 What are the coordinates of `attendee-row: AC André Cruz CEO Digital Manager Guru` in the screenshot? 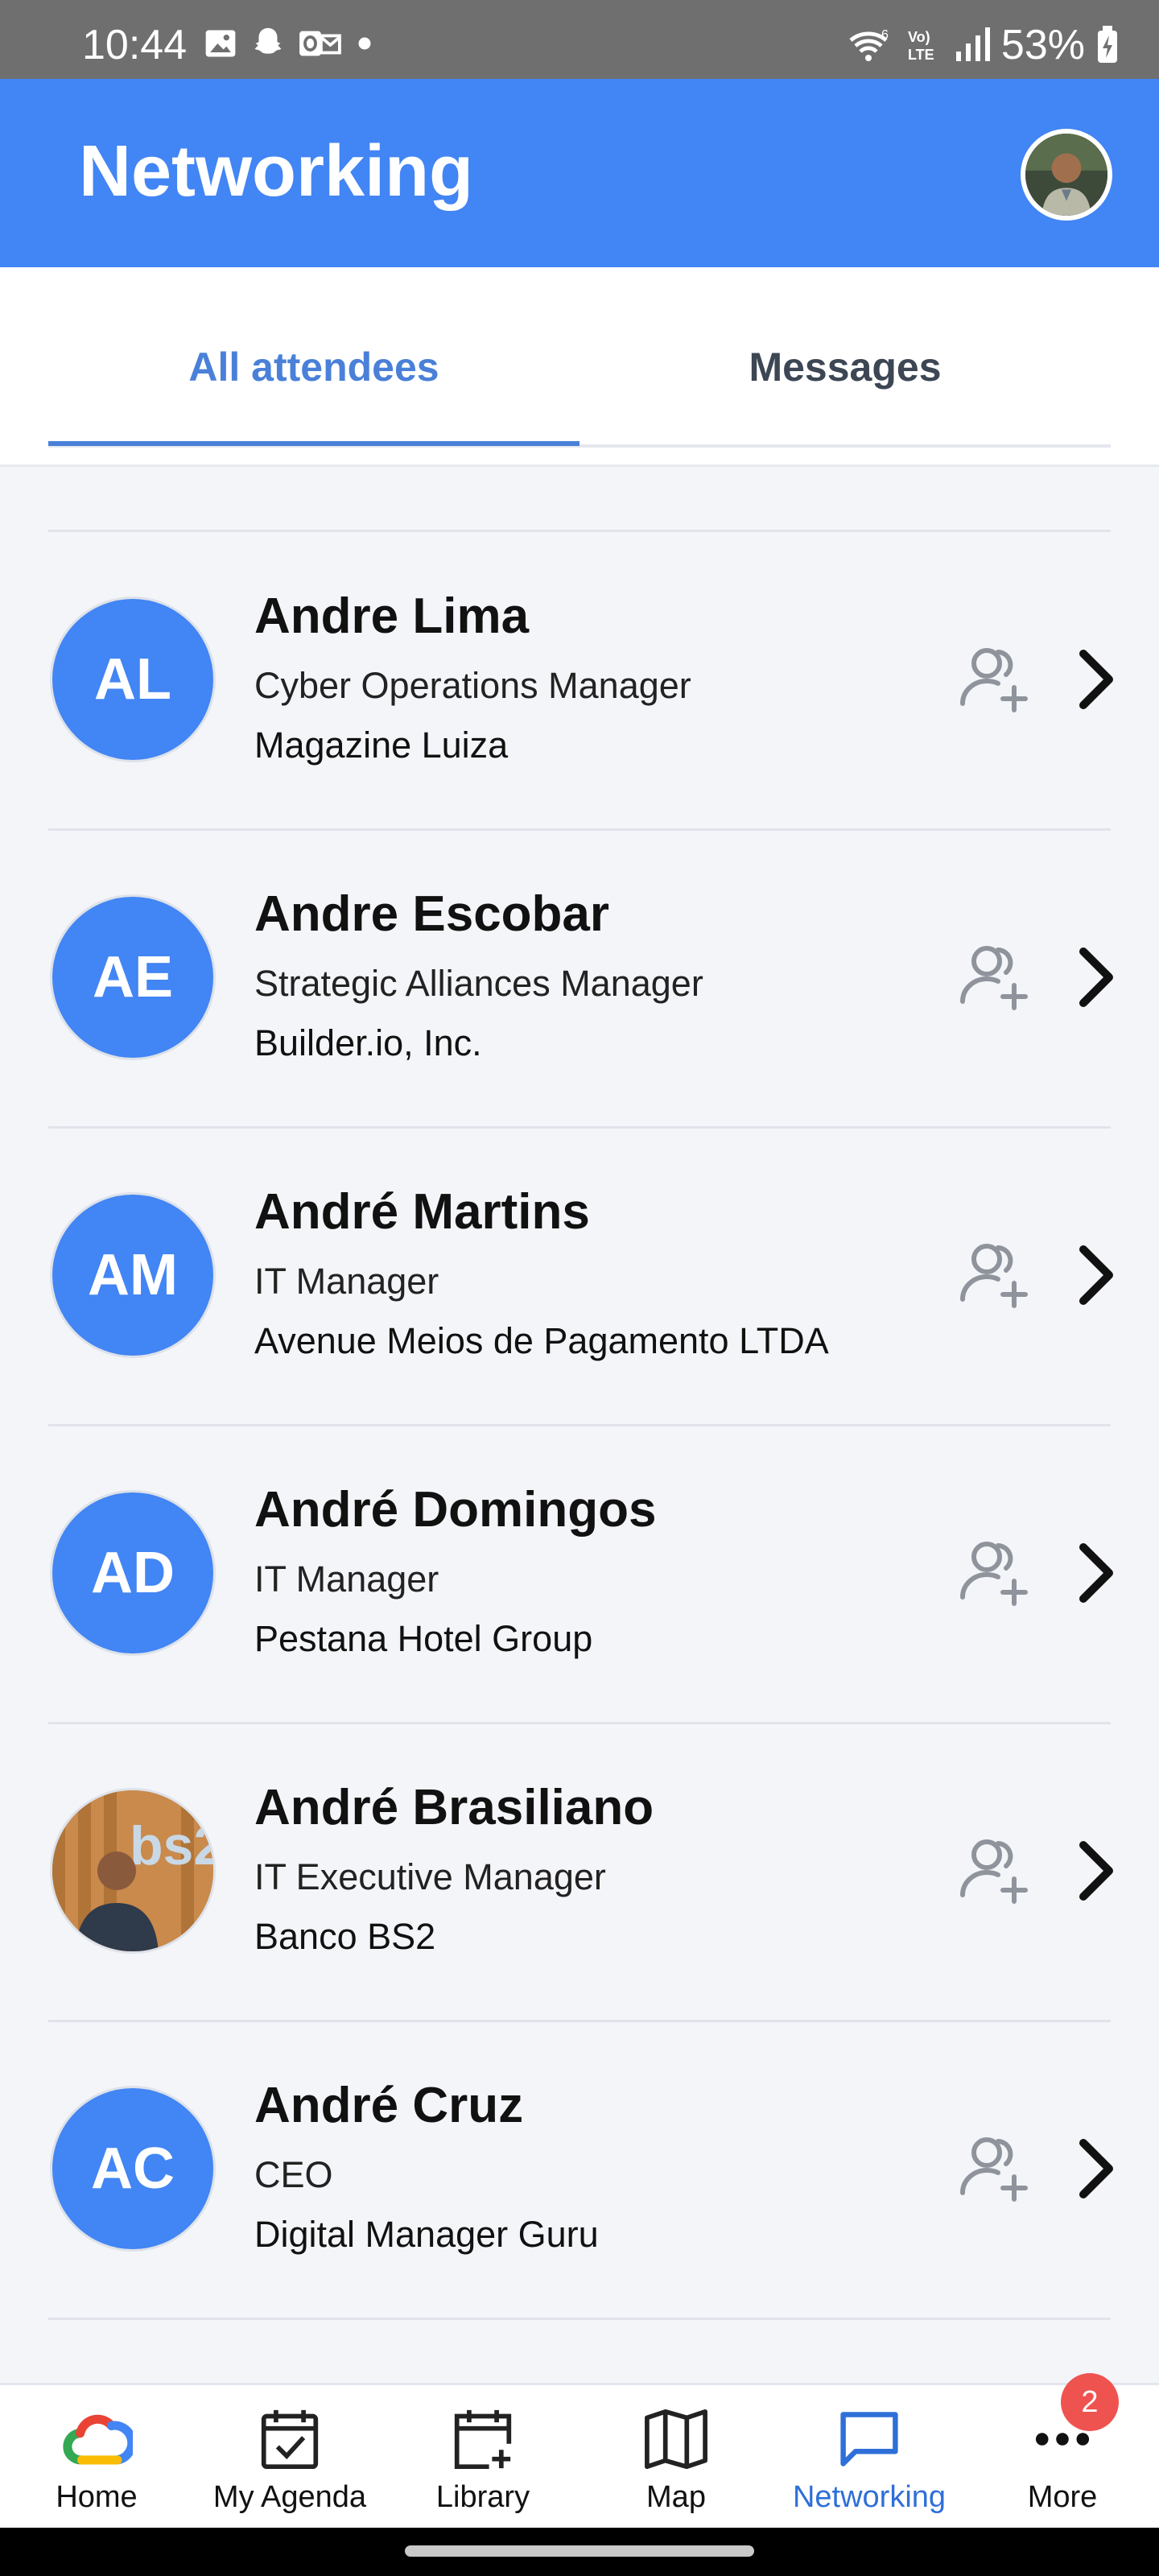 It's located at (579, 2171).